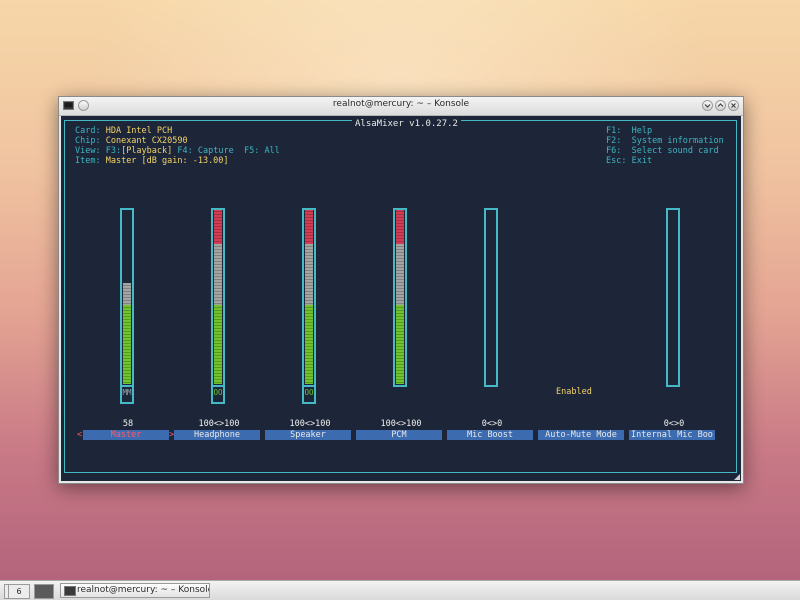  I want to click on close-icon, so click(733, 105).